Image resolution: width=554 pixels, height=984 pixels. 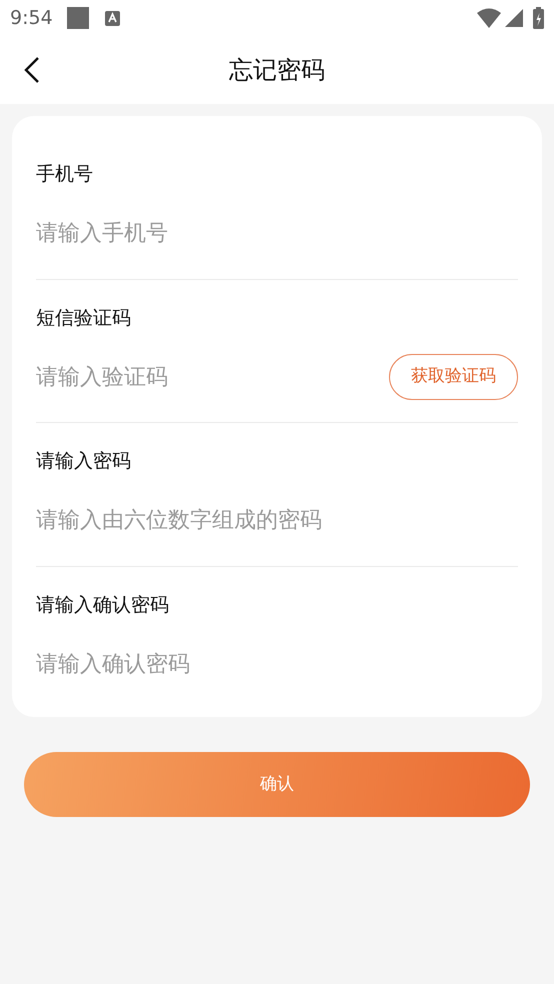 What do you see at coordinates (538, 18) in the screenshot?
I see `battery-icon` at bounding box center [538, 18].